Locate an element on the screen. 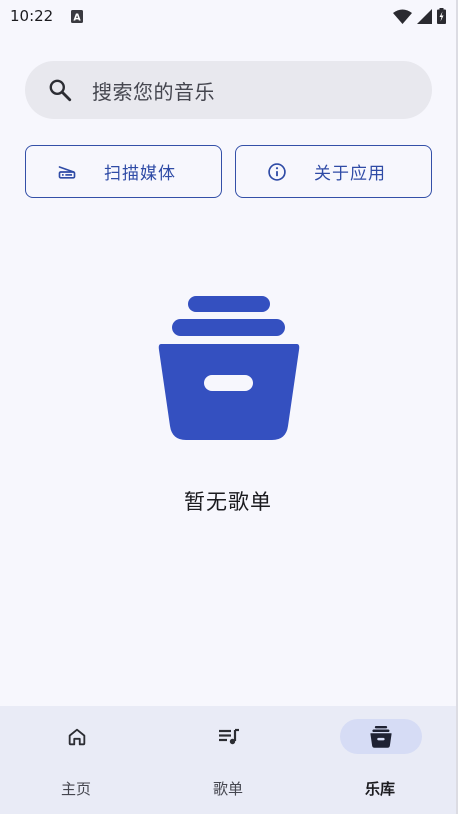 This screenshot has width=458, height=814. status-time: 10:22 is located at coordinates (32, 16).